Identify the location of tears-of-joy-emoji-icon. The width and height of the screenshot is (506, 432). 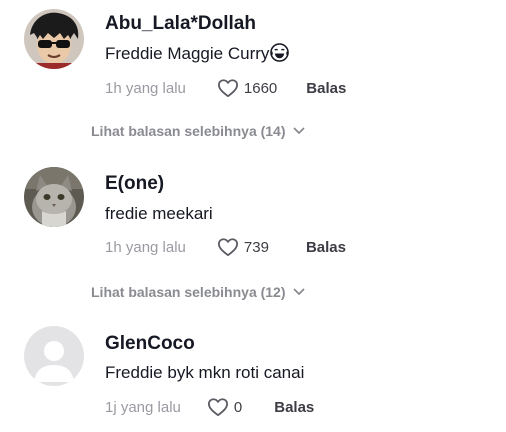
(280, 52).